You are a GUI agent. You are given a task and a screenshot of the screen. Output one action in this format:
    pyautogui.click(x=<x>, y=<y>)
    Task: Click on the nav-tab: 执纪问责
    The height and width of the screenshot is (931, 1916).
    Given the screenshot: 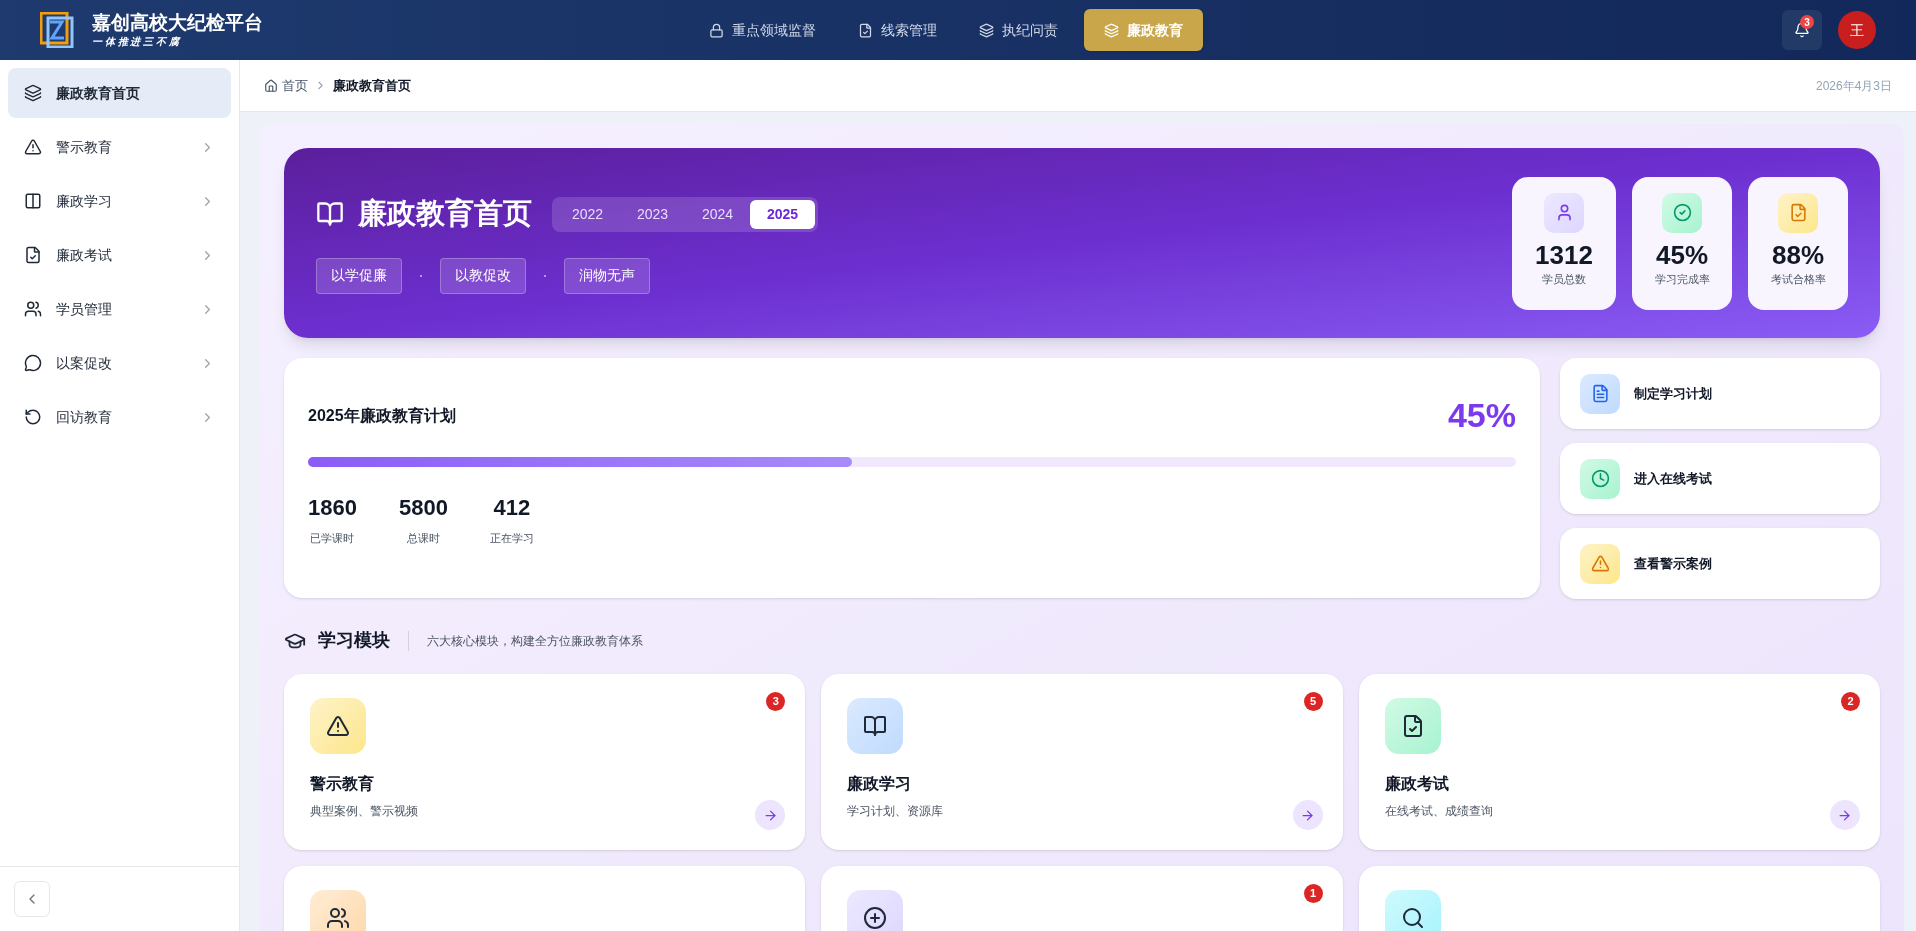 What is the action you would take?
    pyautogui.click(x=1018, y=30)
    